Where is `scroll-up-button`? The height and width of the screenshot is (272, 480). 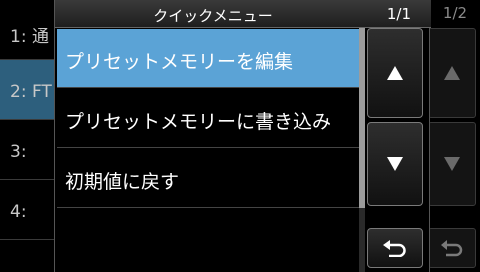
scroll-up-button is located at coordinates (395, 73).